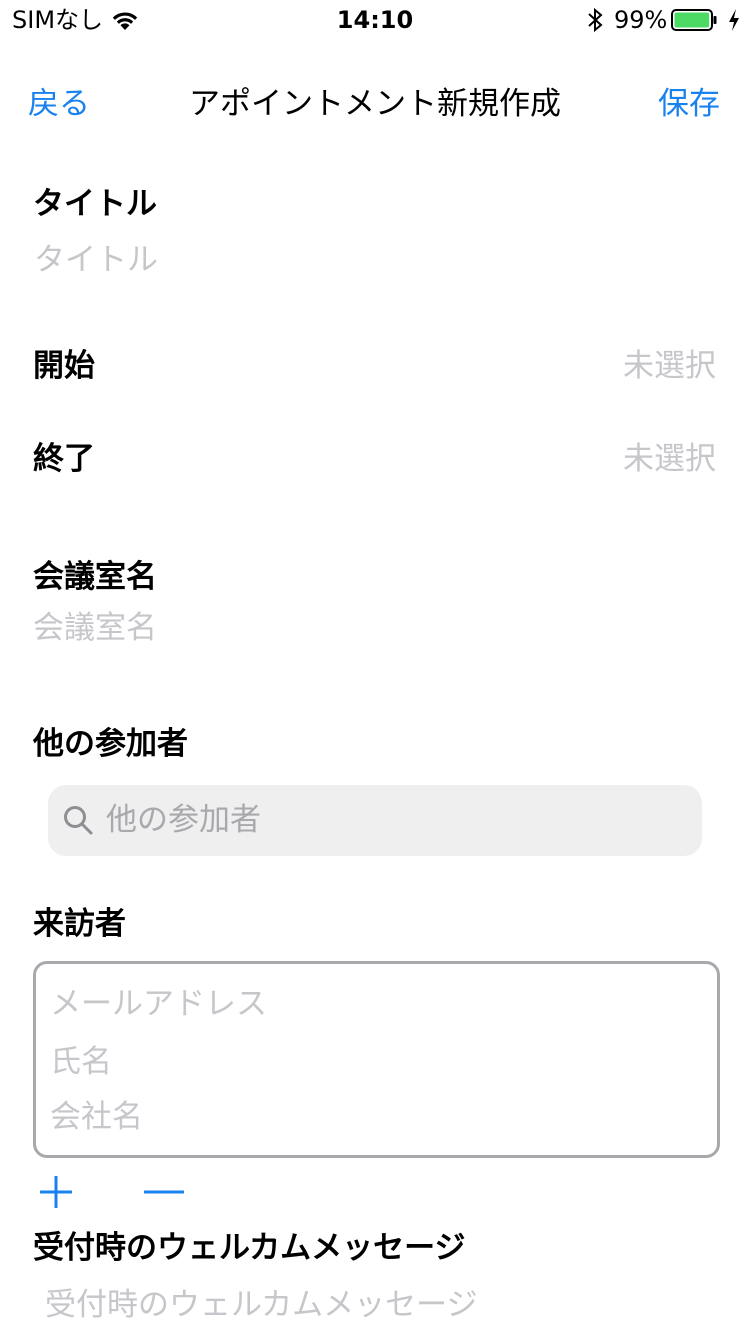  Describe the element at coordinates (689, 104) in the screenshot. I see `save-button: 保存` at that location.